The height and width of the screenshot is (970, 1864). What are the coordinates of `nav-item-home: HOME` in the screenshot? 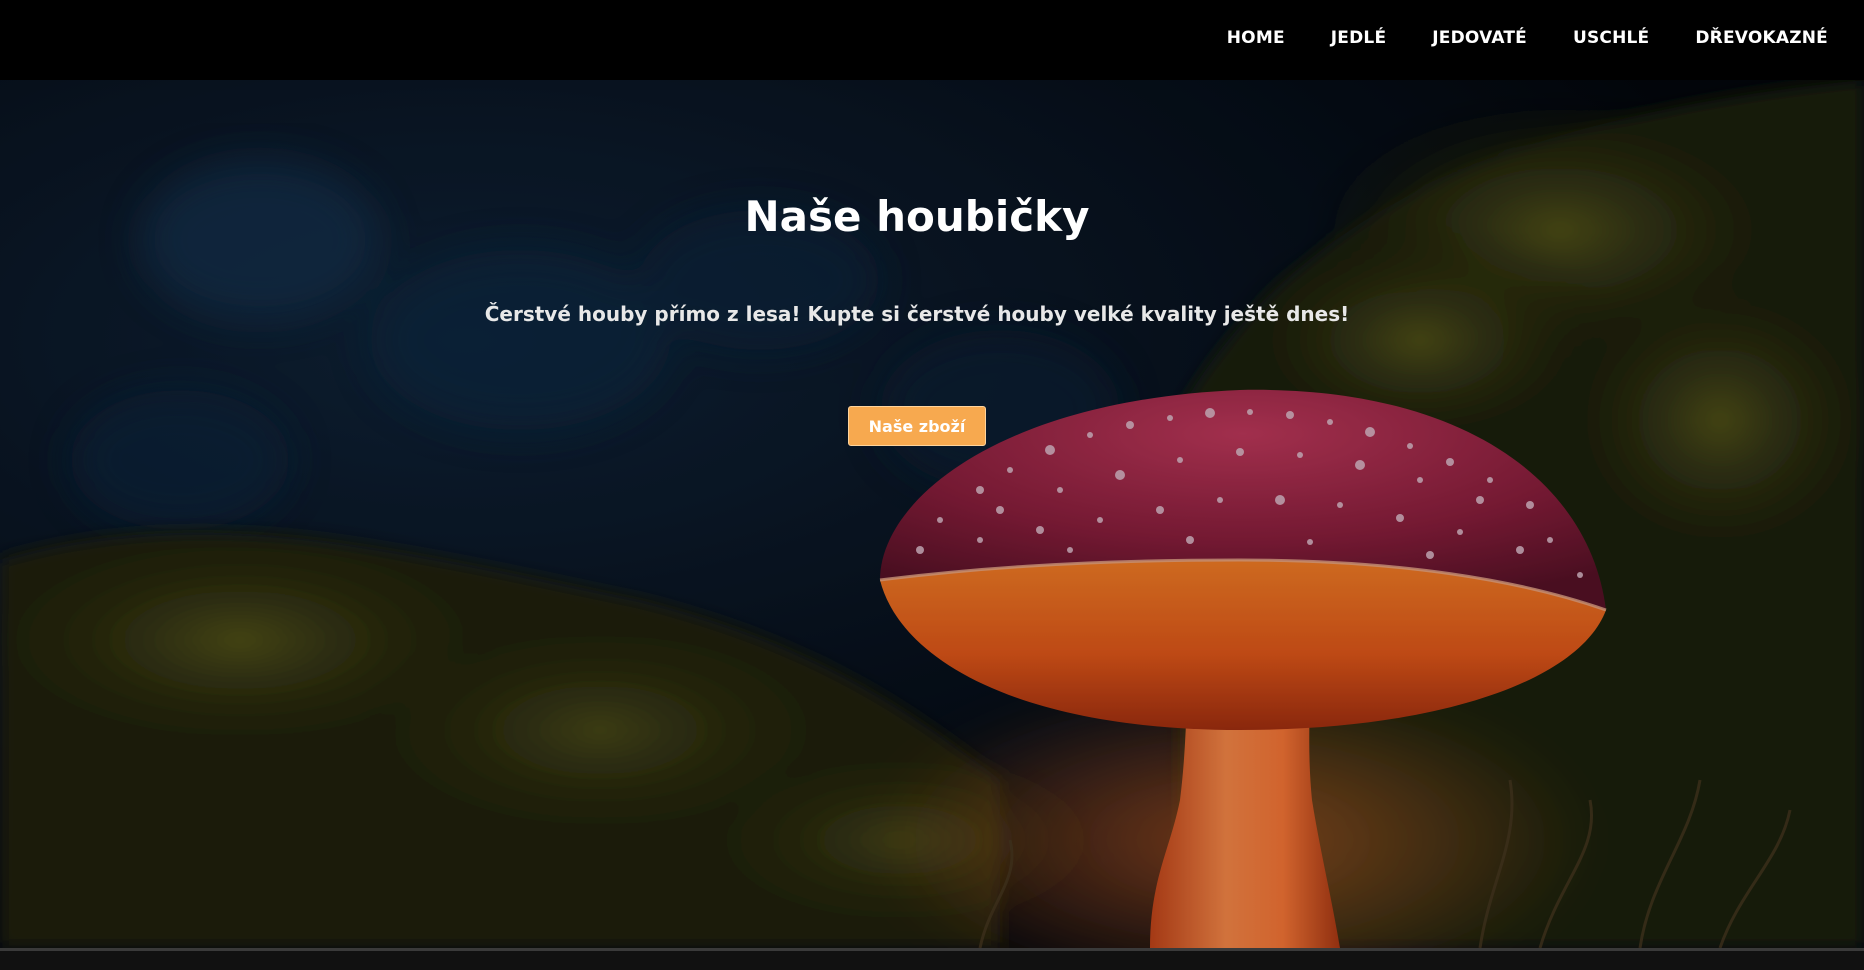 It's located at (1256, 38).